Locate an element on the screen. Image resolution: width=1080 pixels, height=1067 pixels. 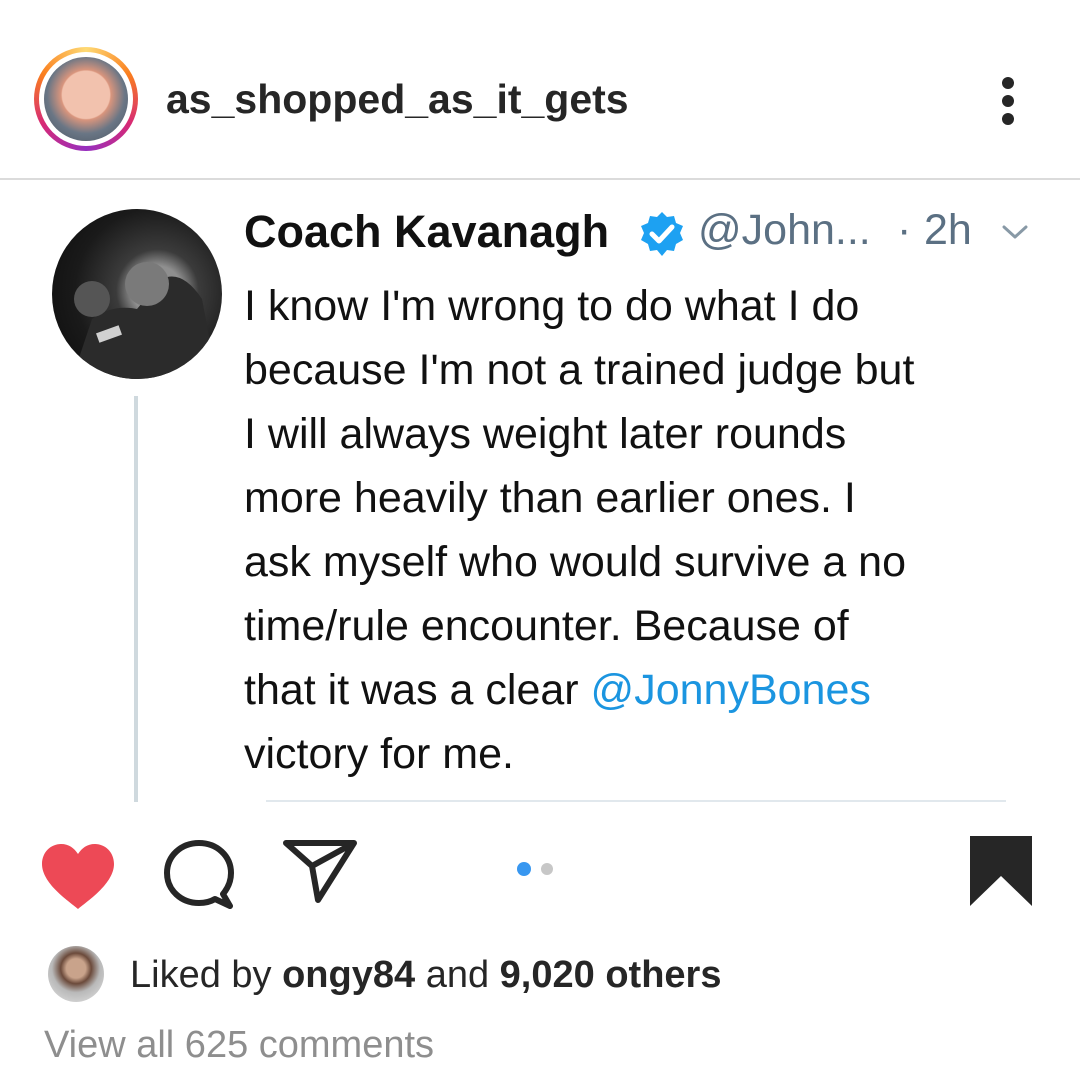
view-all-comments-link: View all 625 comments is located at coordinates (239, 1045).